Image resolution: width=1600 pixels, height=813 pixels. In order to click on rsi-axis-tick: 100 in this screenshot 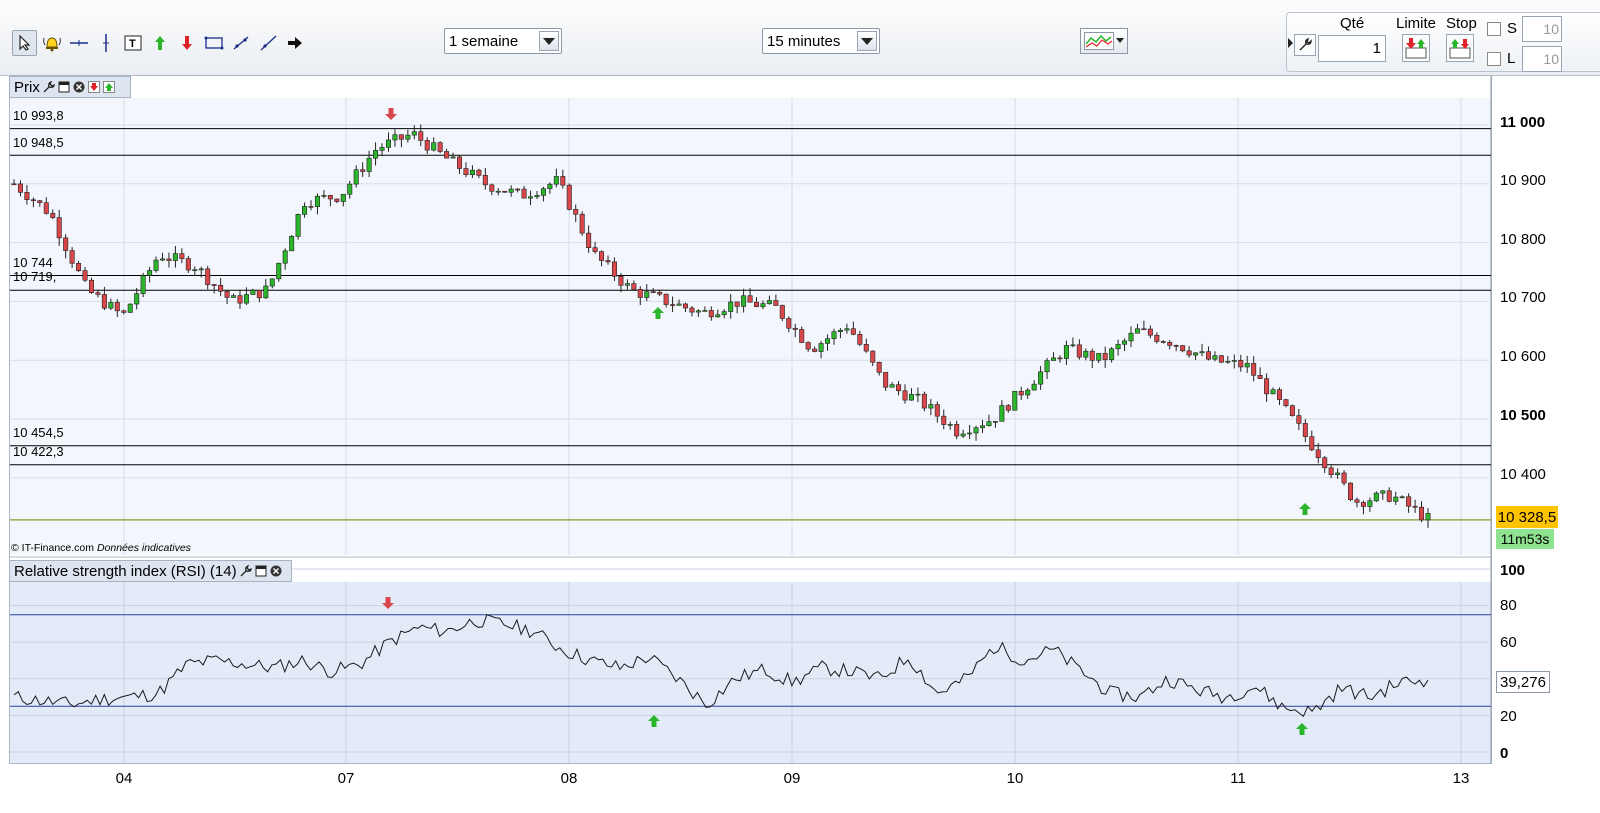, I will do `click(1513, 570)`.